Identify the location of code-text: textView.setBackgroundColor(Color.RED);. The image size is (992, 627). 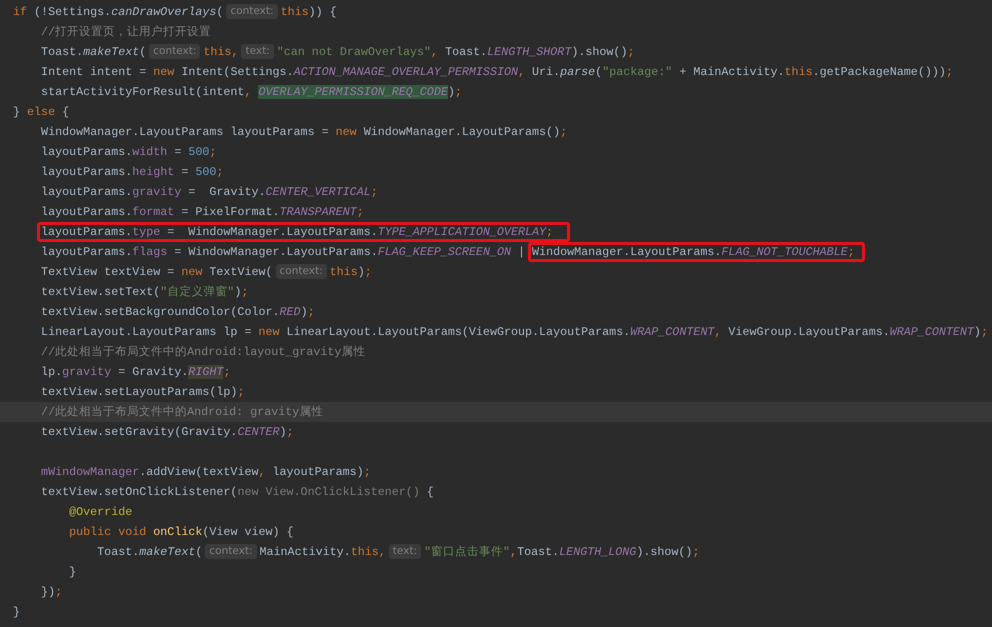
(177, 312).